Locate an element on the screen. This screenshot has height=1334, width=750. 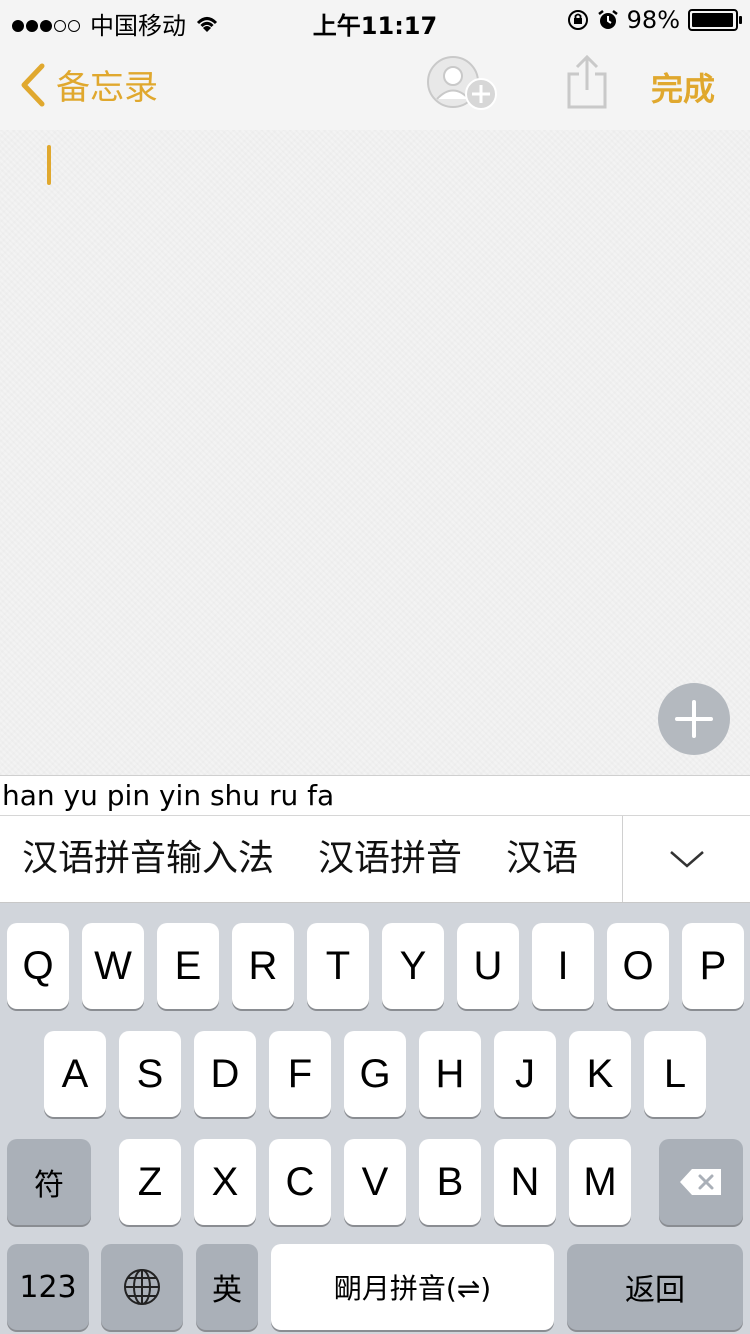
ime-candidate-bar: 汉语拼音输入法 汉语拼音 汉语 is located at coordinates (375, 859).